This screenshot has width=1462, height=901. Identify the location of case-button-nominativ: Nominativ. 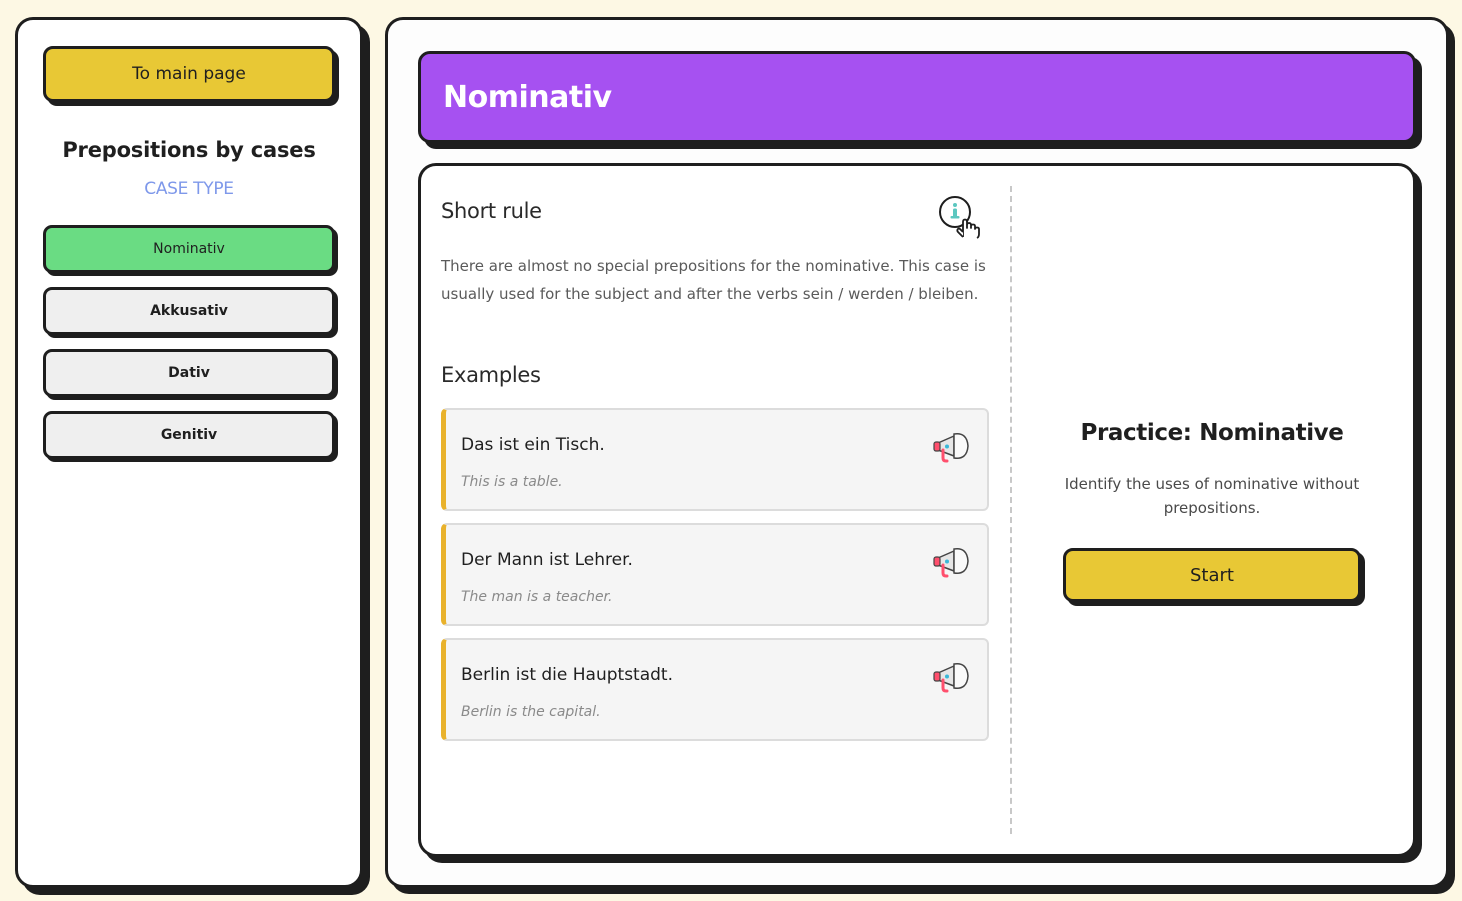
(189, 249).